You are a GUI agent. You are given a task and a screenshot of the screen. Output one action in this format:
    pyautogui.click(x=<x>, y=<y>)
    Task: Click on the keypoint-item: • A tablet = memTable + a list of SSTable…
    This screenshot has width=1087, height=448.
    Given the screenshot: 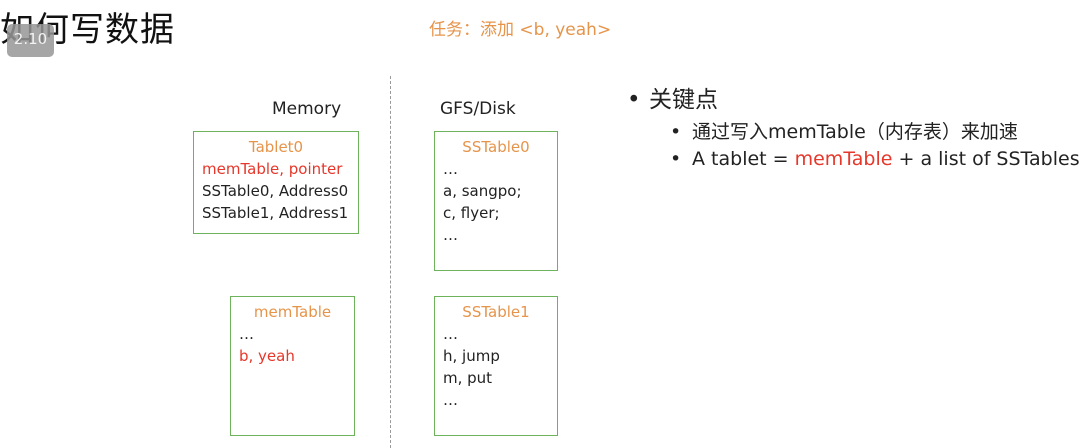 What is the action you would take?
    pyautogui.click(x=875, y=159)
    